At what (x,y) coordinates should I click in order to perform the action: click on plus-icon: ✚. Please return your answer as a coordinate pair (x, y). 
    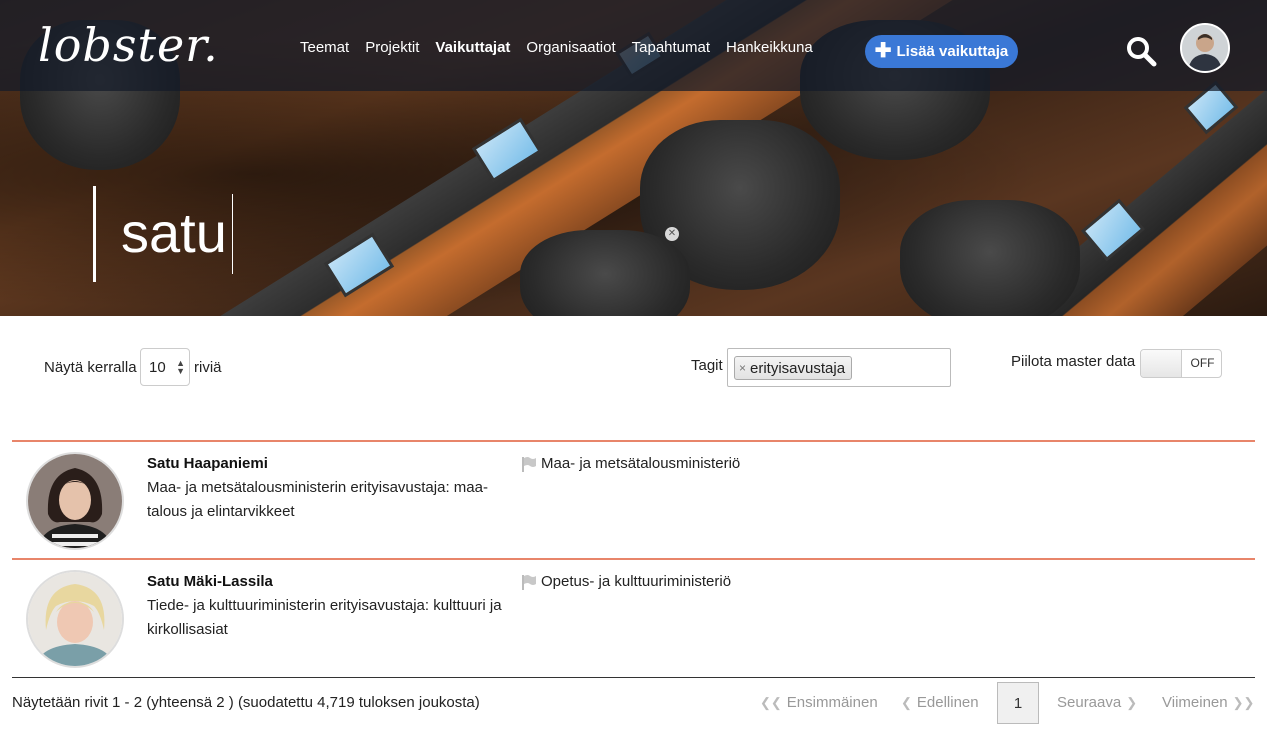
    Looking at the image, I should click on (883, 50).